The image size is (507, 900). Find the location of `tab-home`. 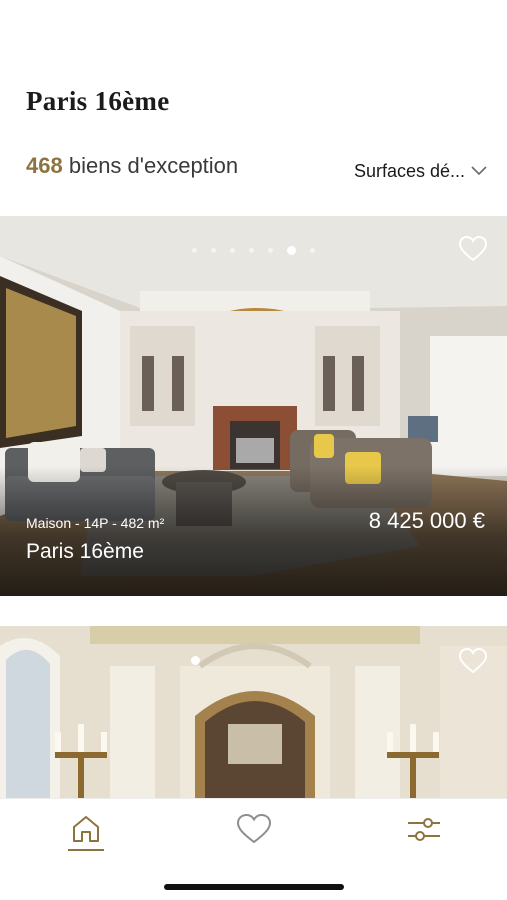

tab-home is located at coordinates (86, 829).